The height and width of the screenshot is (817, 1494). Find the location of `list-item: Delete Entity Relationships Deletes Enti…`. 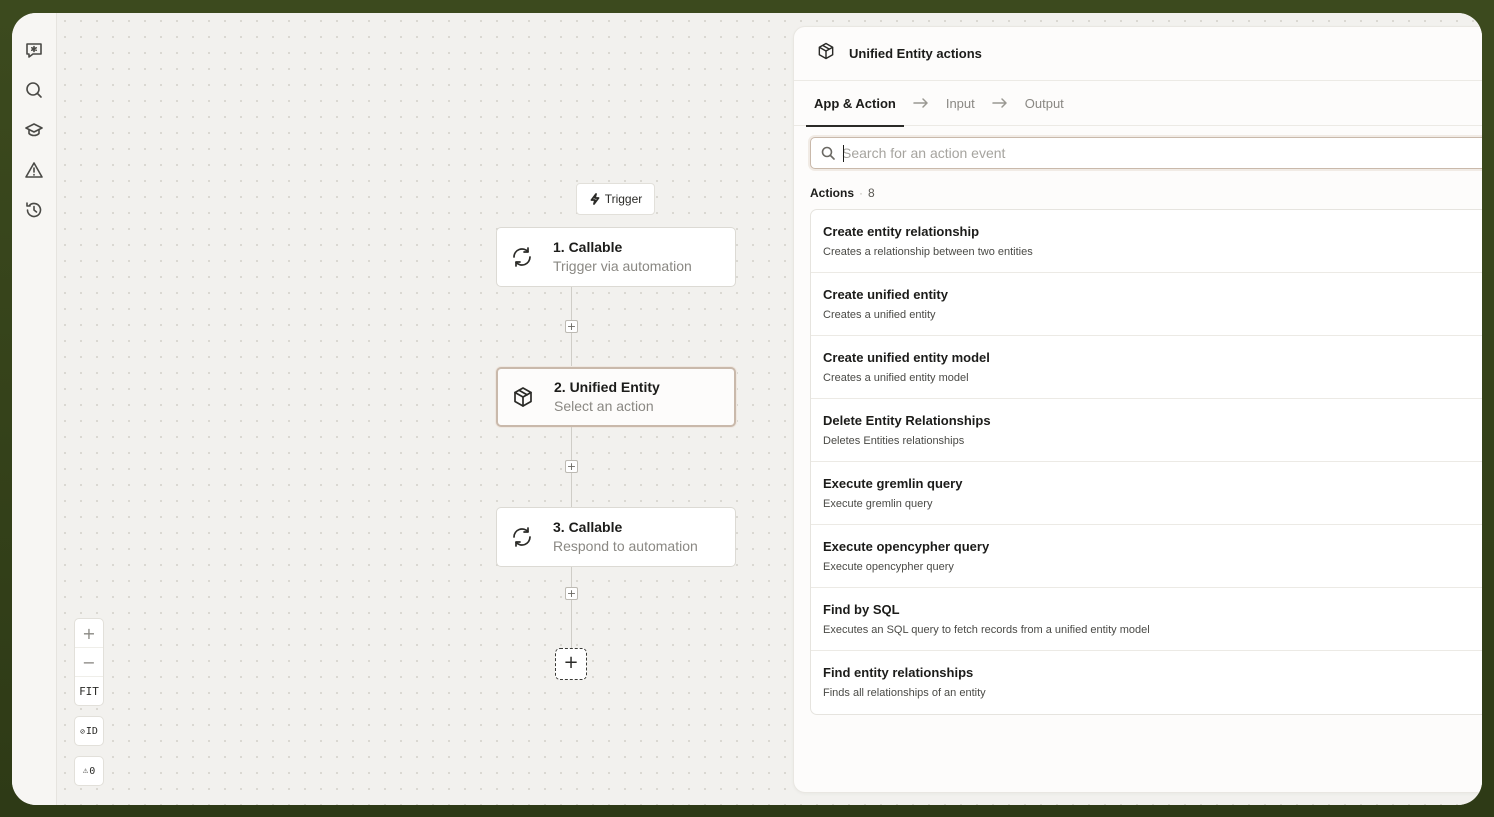

list-item: Delete Entity Relationships Deletes Enti… is located at coordinates (1146, 430).